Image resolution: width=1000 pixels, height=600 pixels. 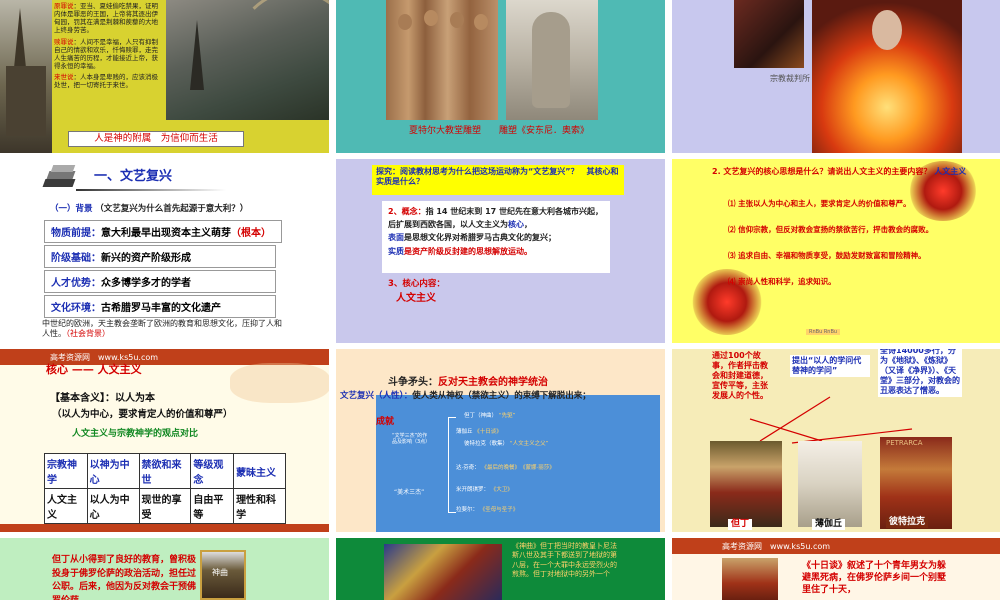 What do you see at coordinates (146, 258) in the screenshot?
I see `row-text: 新兴的资产阶级形成` at bounding box center [146, 258].